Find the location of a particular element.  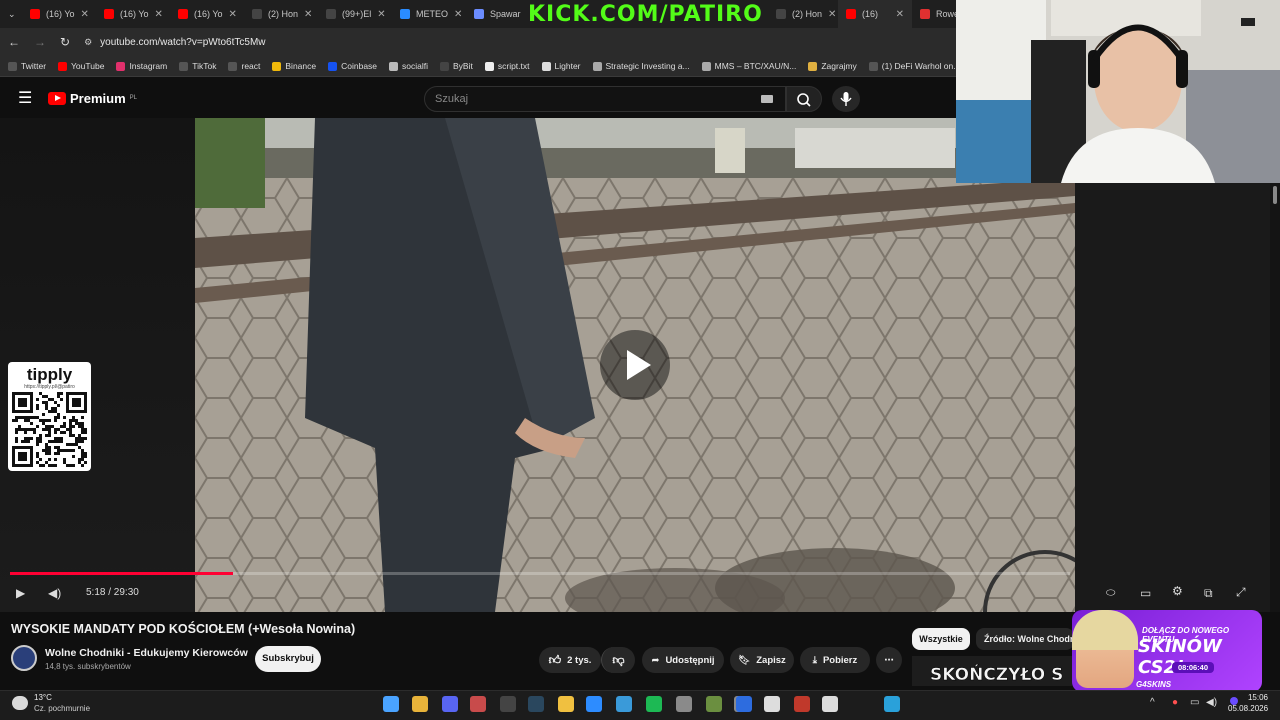

tray-chevron-icon: ^ is located at coordinates (1152, 702).